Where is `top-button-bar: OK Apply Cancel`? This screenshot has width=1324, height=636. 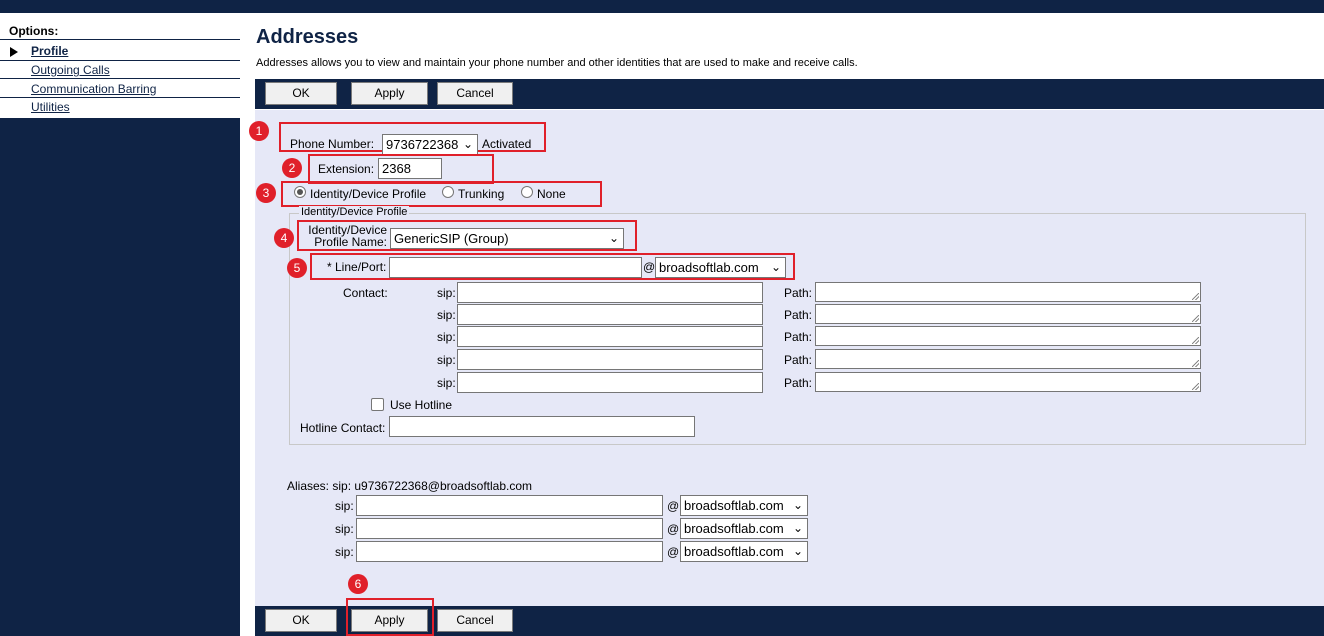
top-button-bar: OK Apply Cancel is located at coordinates (789, 94).